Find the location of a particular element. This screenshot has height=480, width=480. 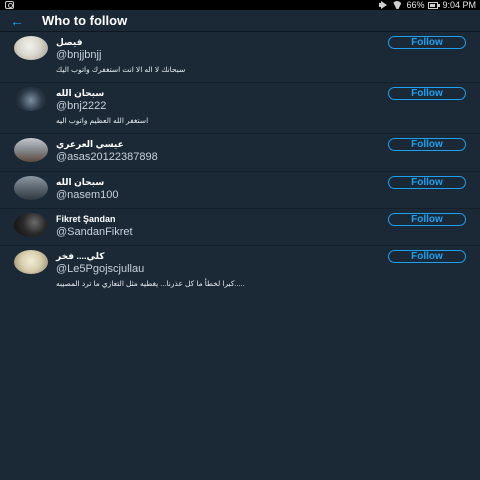

instagram-icon is located at coordinates (9, 5).